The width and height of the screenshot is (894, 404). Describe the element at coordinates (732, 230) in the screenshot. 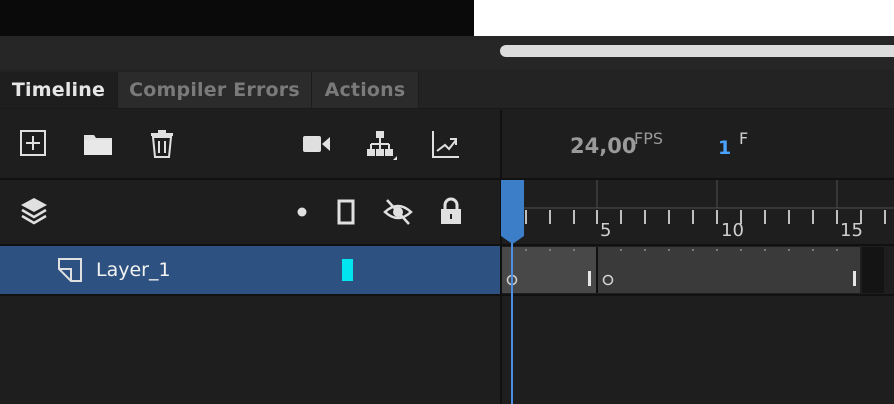

I see `ruler-label-10: 10` at that location.